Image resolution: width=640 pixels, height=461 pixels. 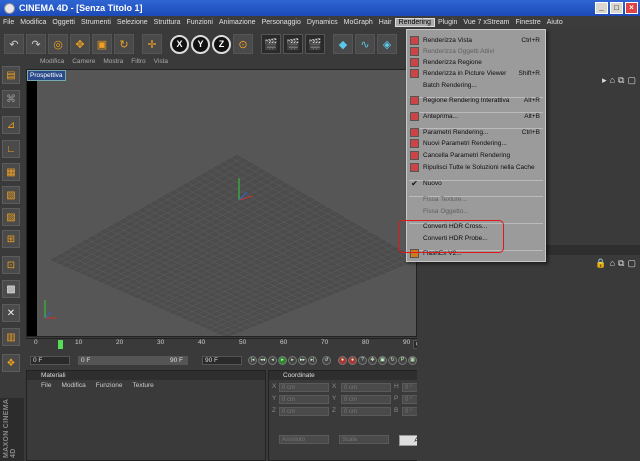 I want to click on new-window-icon-2: ▢, so click(x=631, y=263).